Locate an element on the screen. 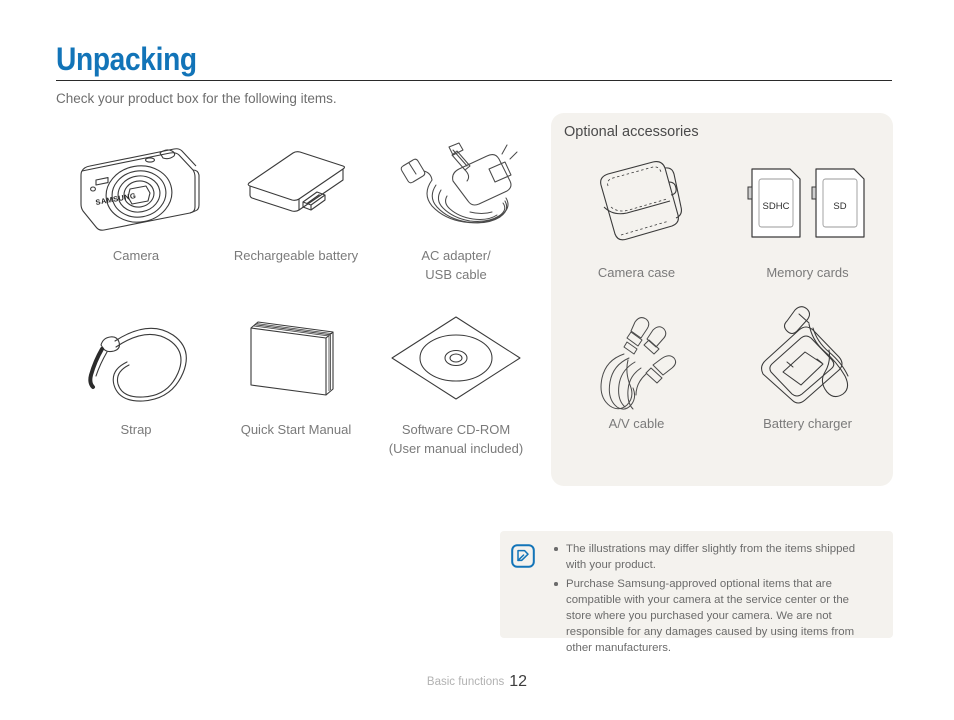  memory-card-label: SDHC is located at coordinates (775, 206).